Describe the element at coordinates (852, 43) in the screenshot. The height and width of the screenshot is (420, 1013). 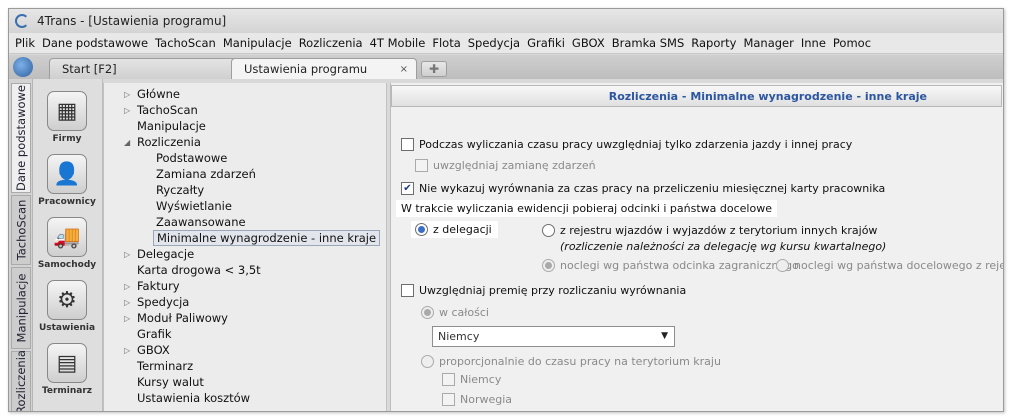
I see `menu-pomoc: Pomoc` at that location.